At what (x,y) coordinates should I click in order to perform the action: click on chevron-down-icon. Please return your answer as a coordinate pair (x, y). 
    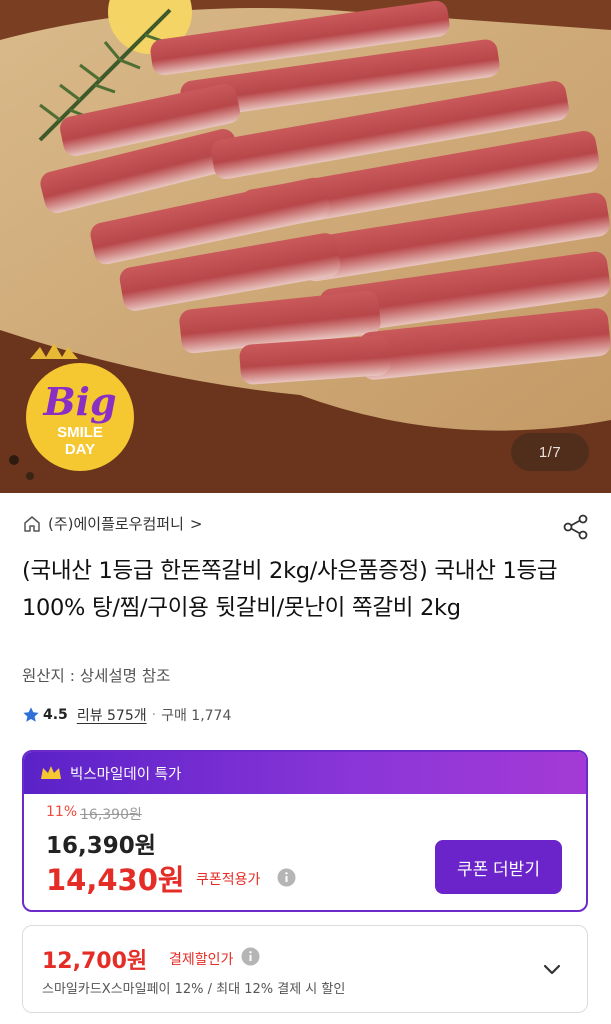
    Looking at the image, I should click on (552, 969).